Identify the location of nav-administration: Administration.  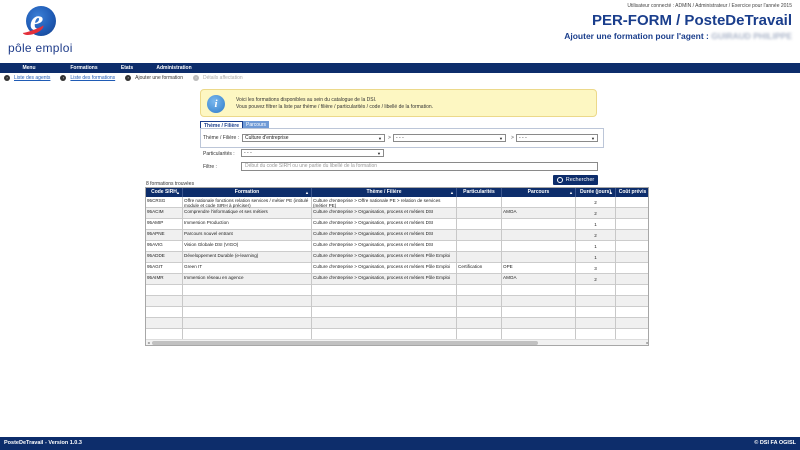
(174, 68).